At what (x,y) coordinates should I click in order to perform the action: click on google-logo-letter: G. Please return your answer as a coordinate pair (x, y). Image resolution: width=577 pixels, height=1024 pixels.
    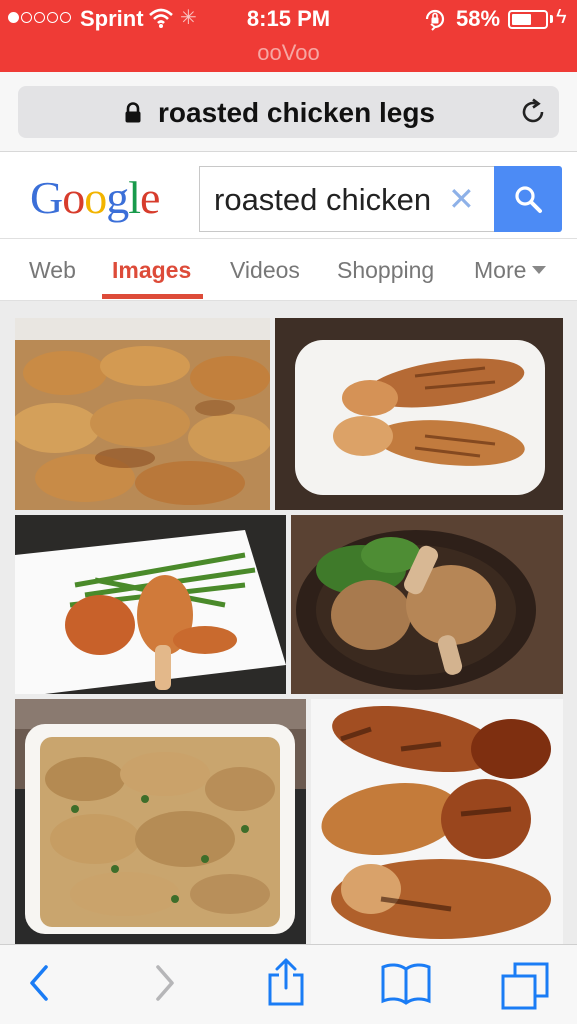
    Looking at the image, I should click on (46, 197).